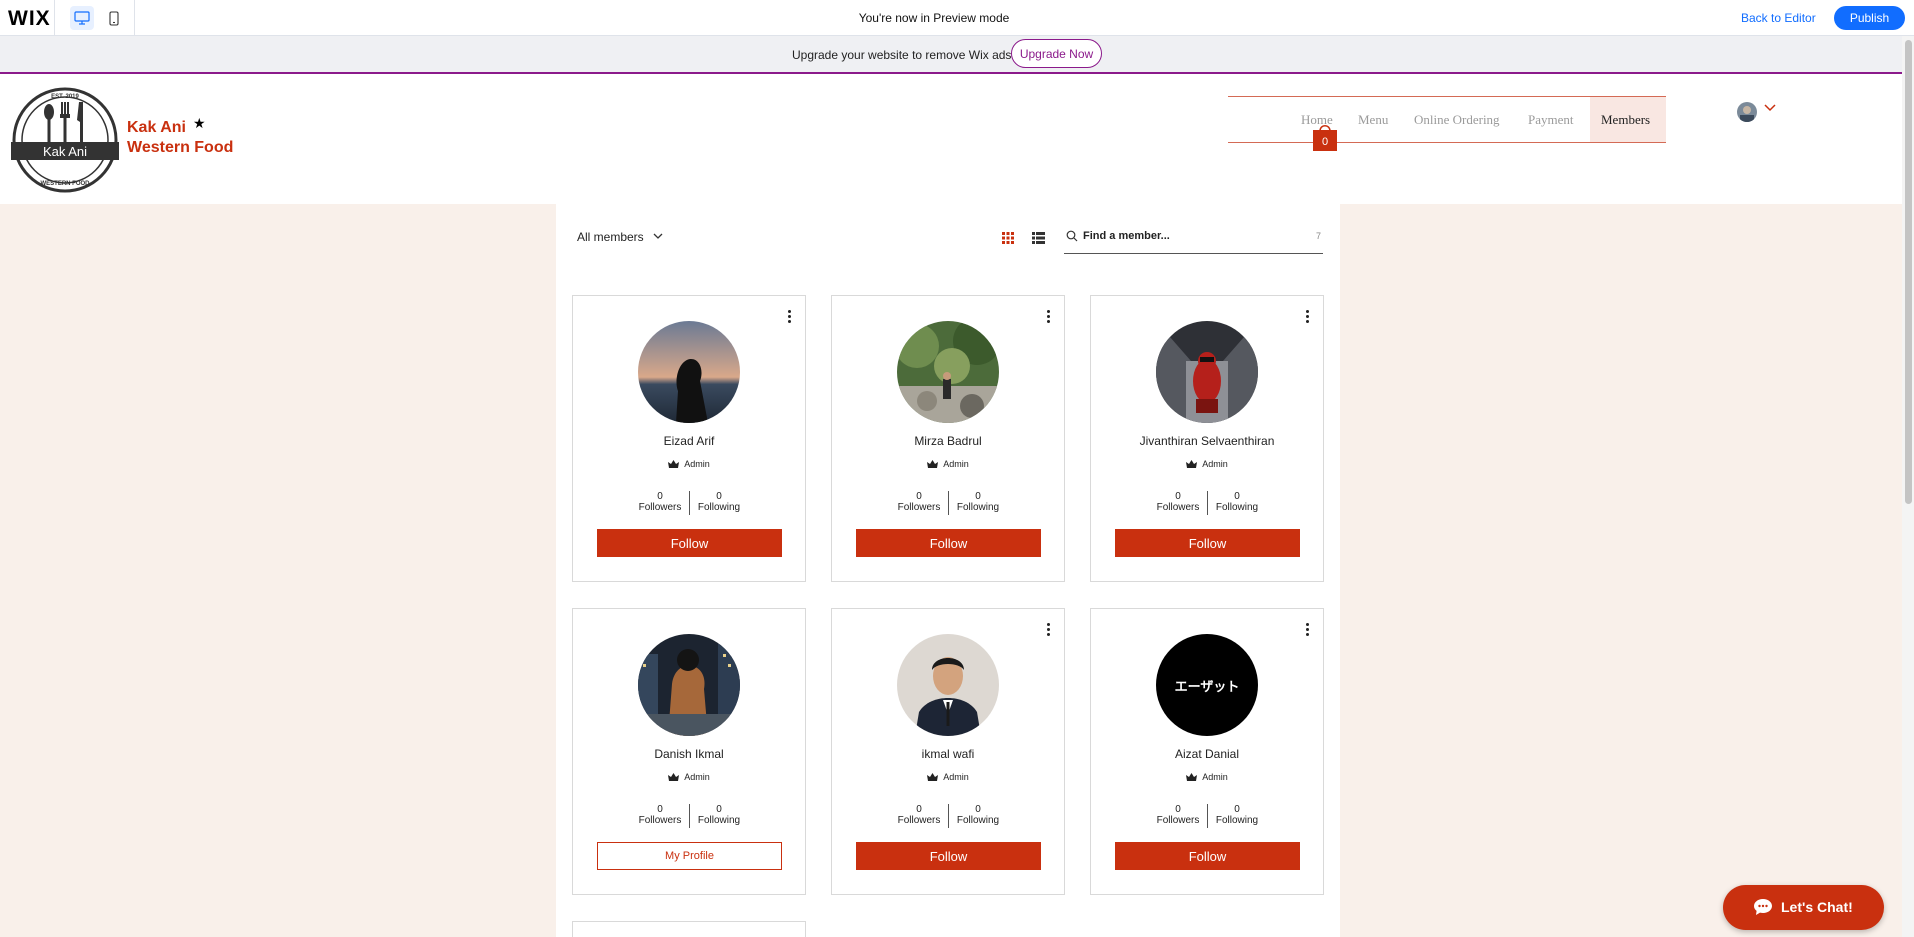 This screenshot has width=1914, height=937. Describe the element at coordinates (1457, 119) in the screenshot. I see `nav-item-online-ordering: Online Ordering` at that location.